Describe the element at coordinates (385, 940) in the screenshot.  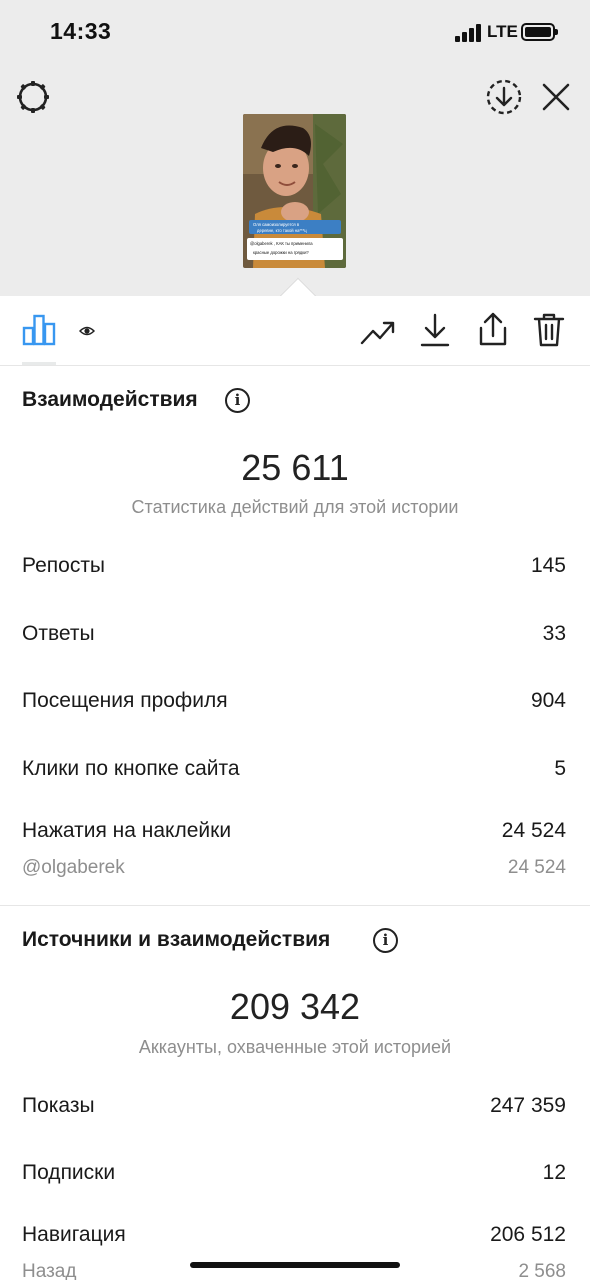
I see `discovery-info-icon: i` at that location.